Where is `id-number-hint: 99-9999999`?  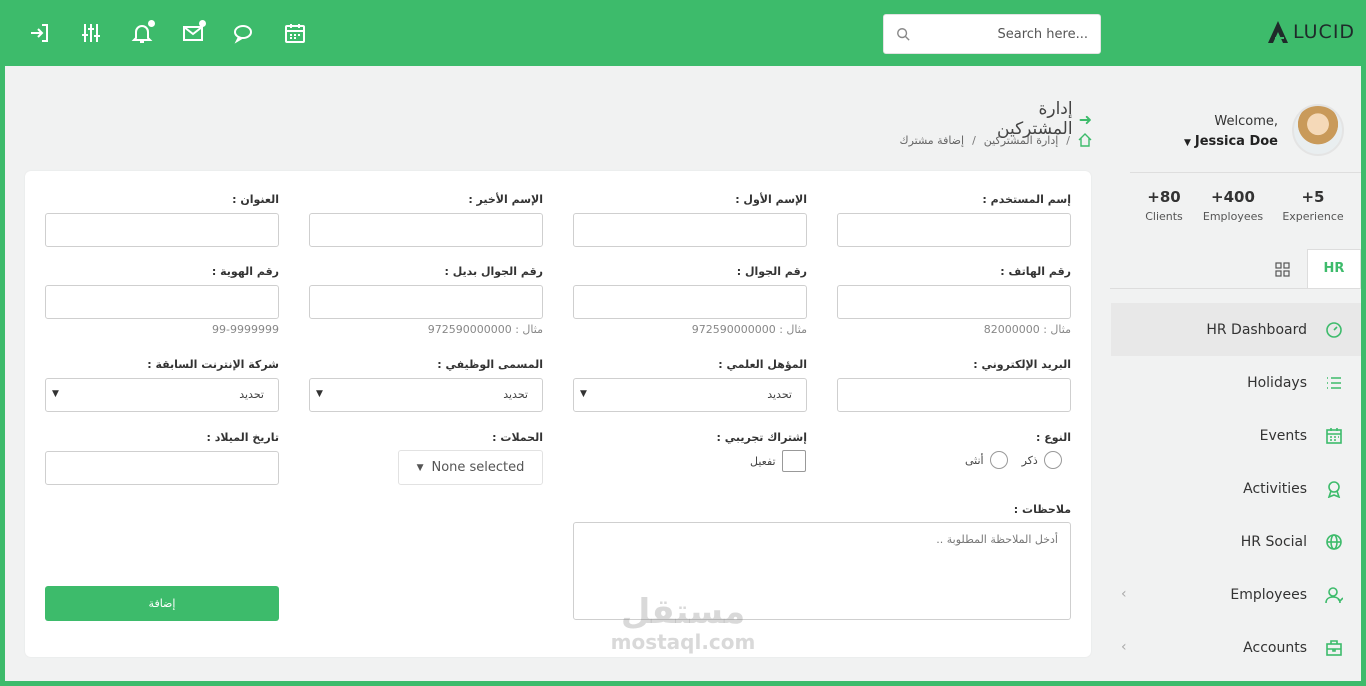
id-number-hint: 99-9999999 is located at coordinates (245, 329).